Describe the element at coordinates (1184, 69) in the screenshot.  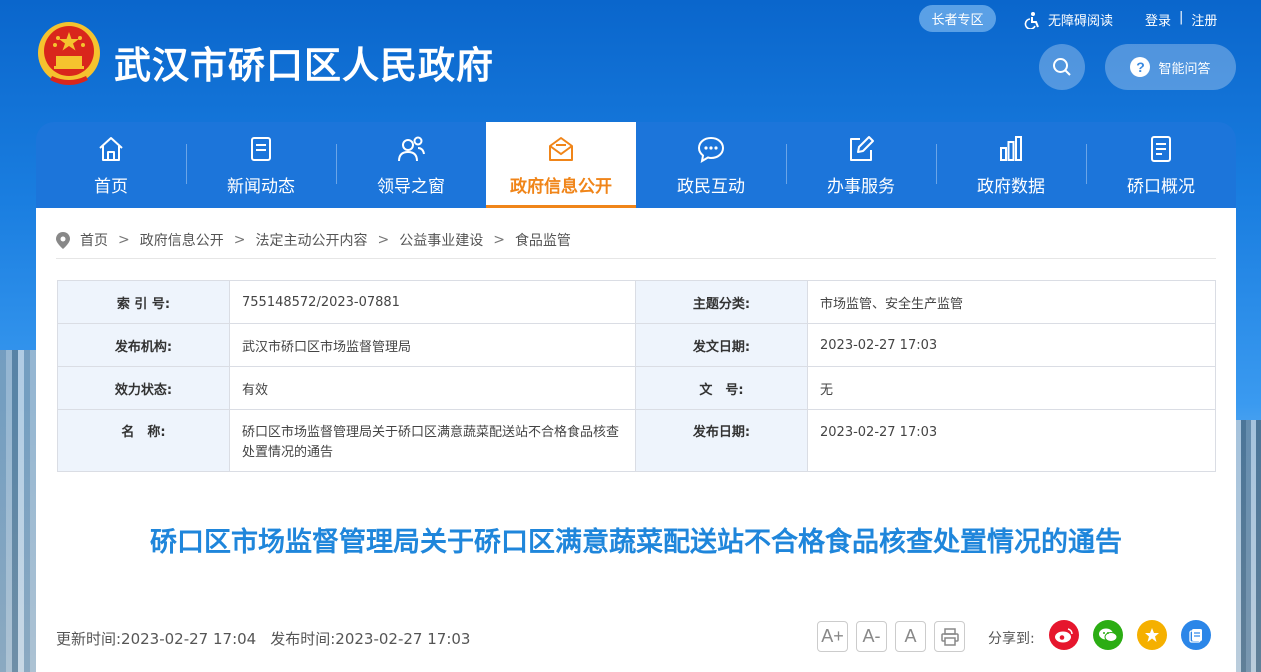
I see `smart-qa-label: 智能问答` at that location.